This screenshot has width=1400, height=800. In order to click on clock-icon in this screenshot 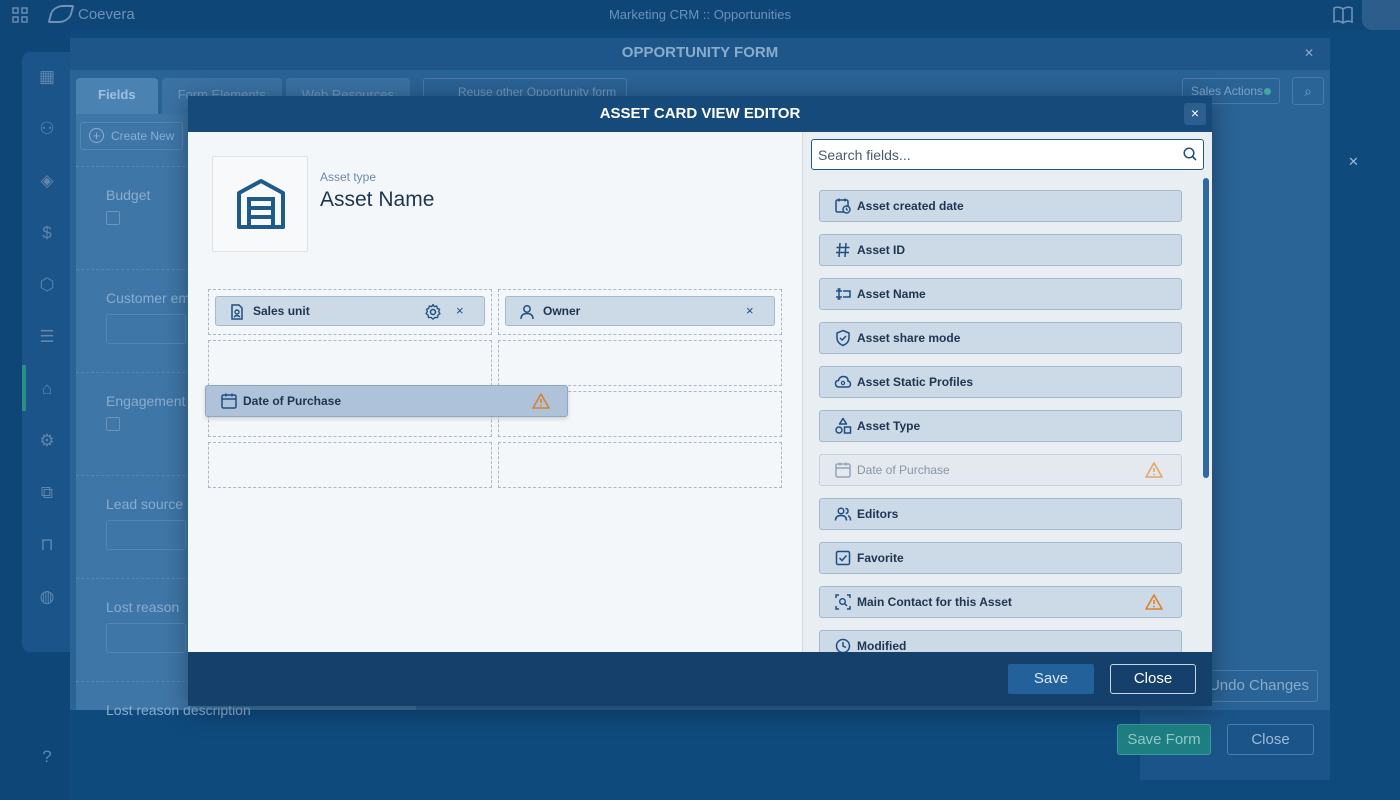, I will do `click(843, 644)`.